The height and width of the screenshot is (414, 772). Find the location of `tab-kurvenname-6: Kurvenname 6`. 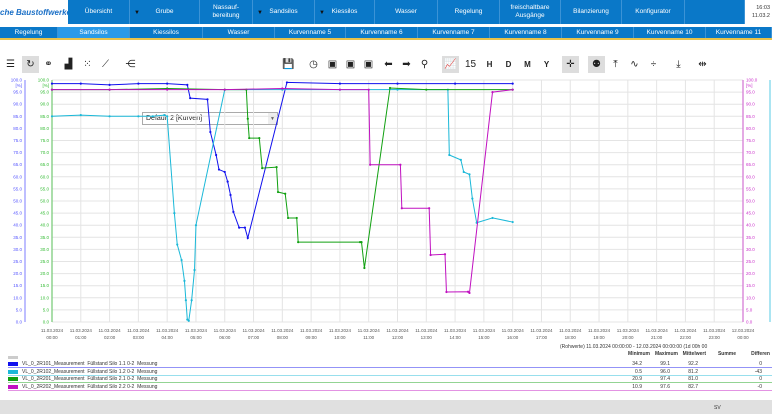

tab-kurvenname-6: Kurvenname 6 is located at coordinates (382, 32).